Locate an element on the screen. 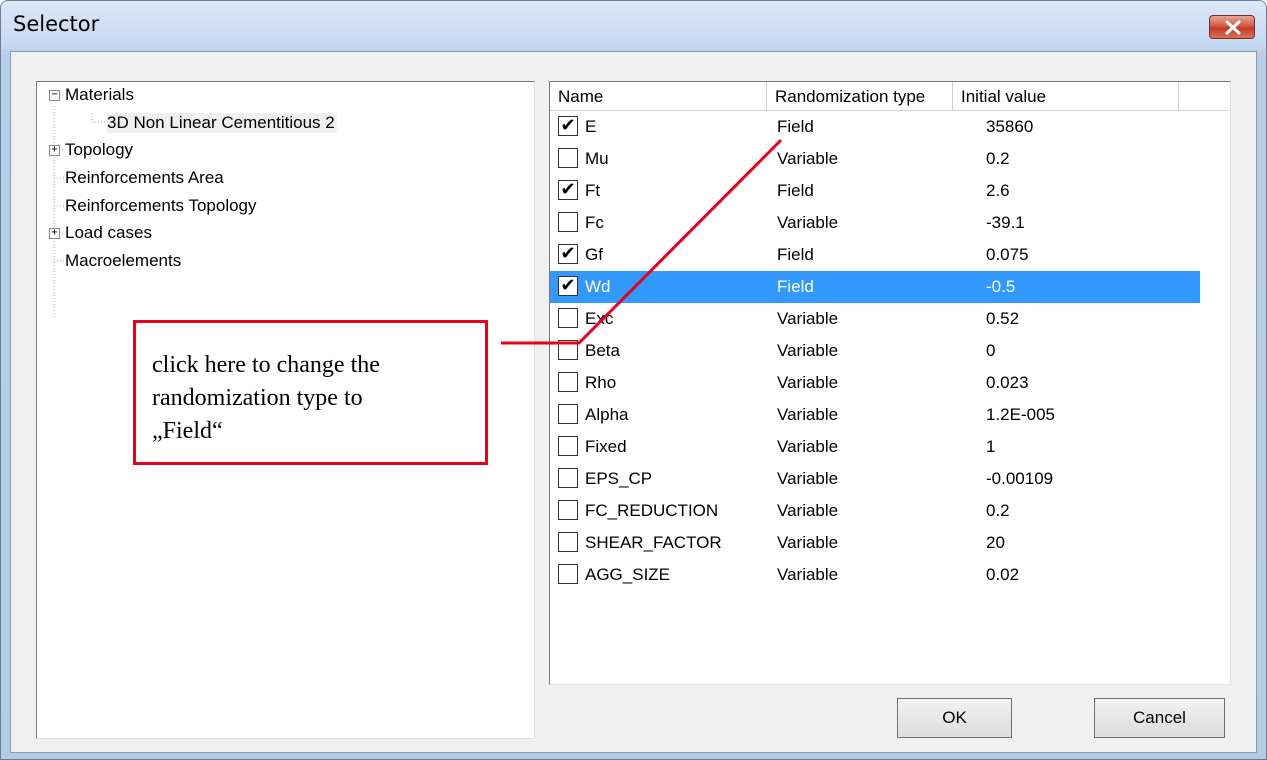  tree-expander-minus-icon: − is located at coordinates (54, 95).